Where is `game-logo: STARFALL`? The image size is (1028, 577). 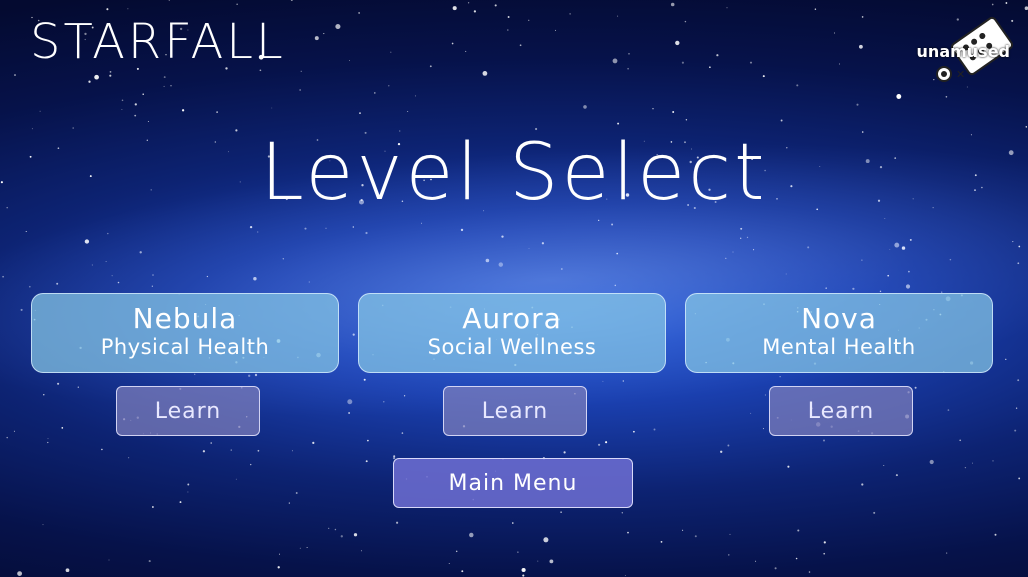
game-logo: STARFALL is located at coordinates (158, 42).